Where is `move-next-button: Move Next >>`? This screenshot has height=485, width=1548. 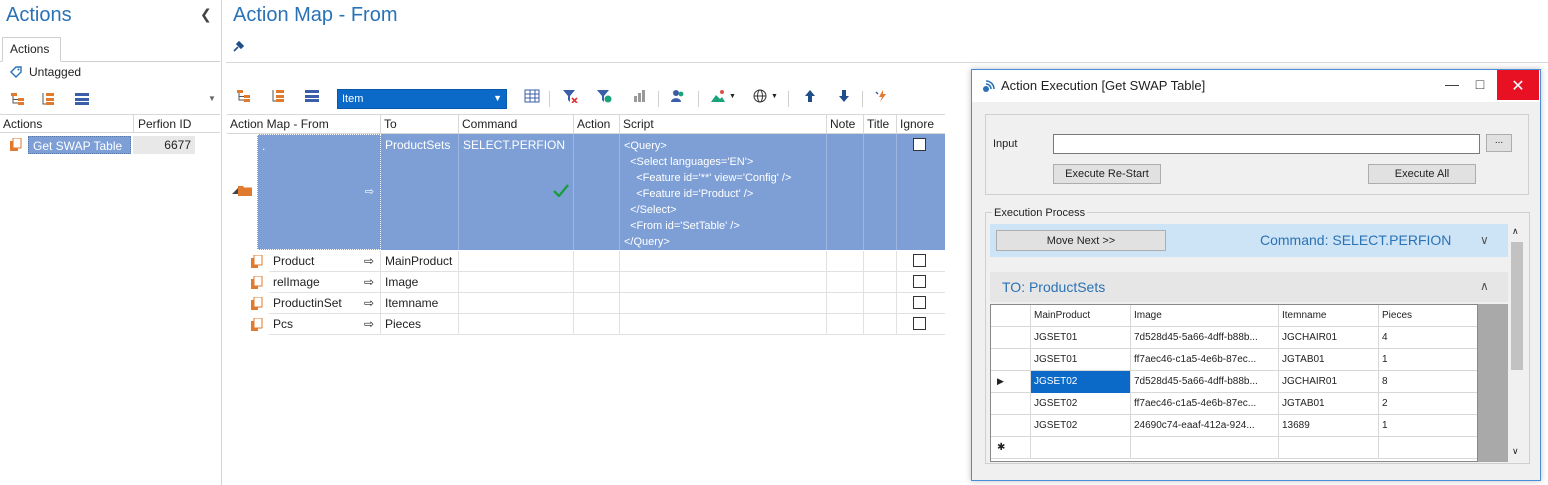 move-next-button: Move Next >> is located at coordinates (1081, 240).